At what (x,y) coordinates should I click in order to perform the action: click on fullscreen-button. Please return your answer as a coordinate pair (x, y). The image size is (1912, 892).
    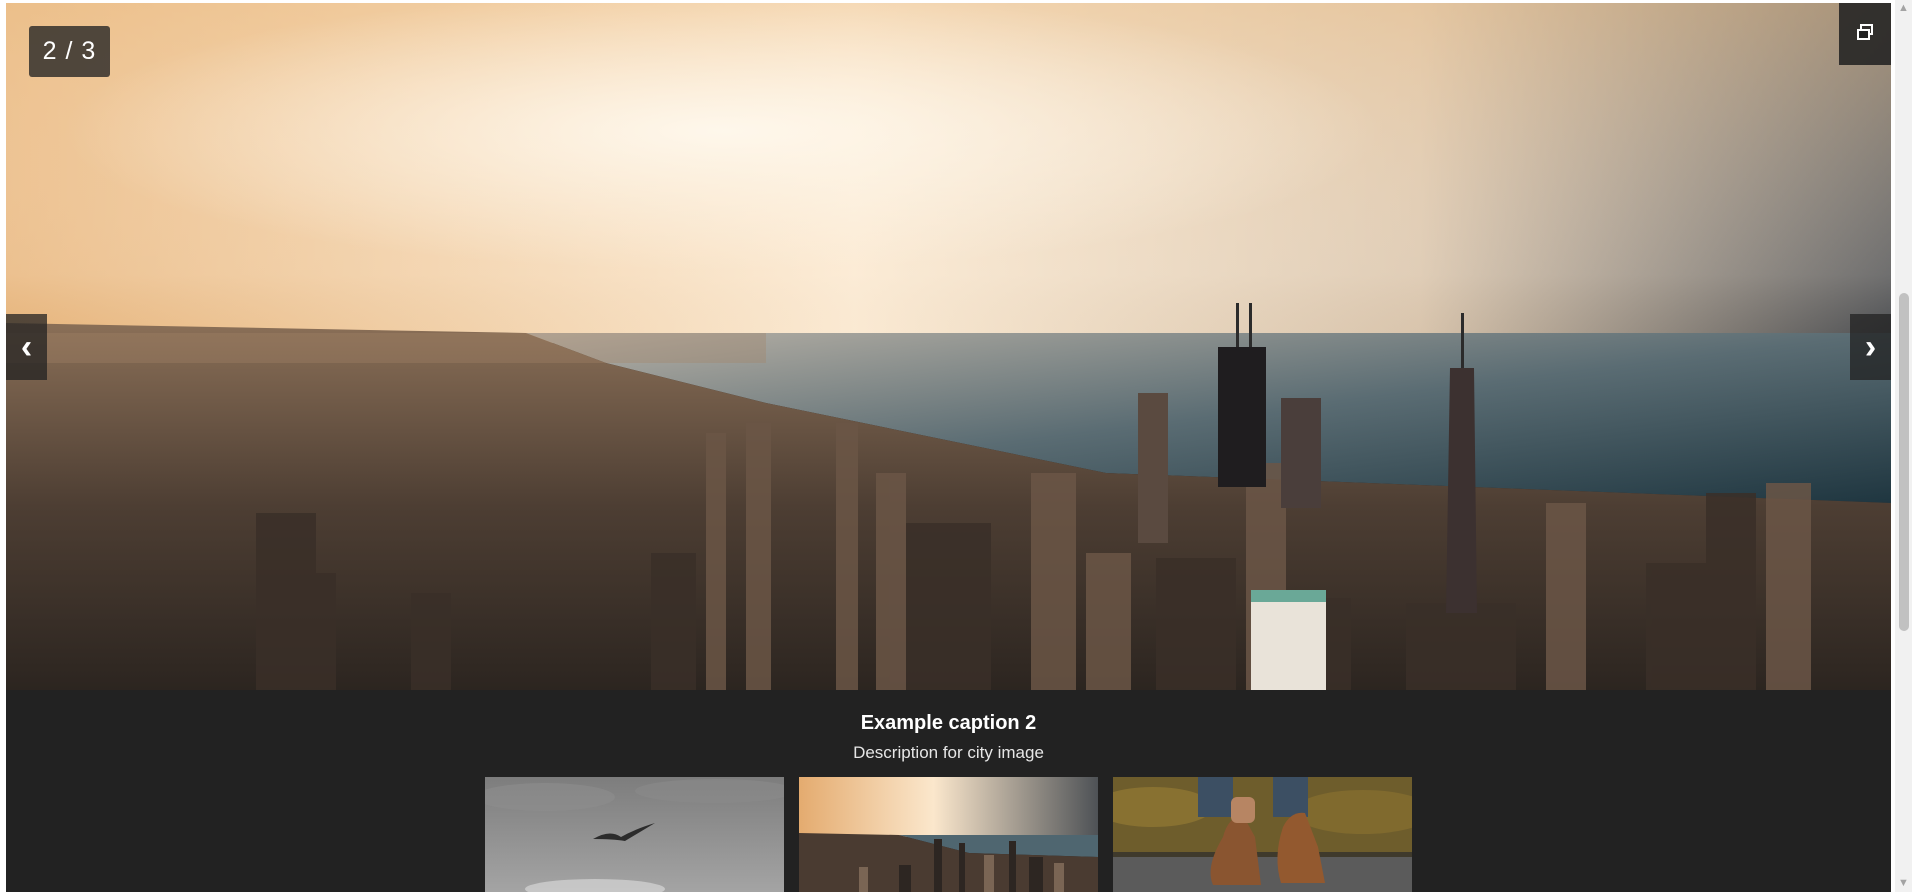
    Looking at the image, I should click on (1865, 34).